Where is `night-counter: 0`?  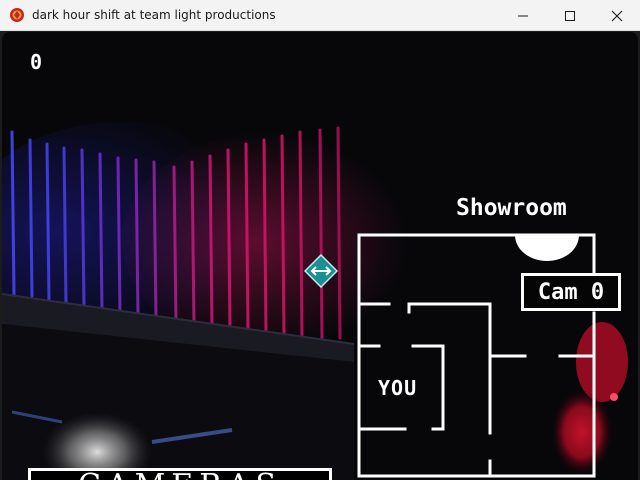
night-counter: 0 is located at coordinates (37, 62).